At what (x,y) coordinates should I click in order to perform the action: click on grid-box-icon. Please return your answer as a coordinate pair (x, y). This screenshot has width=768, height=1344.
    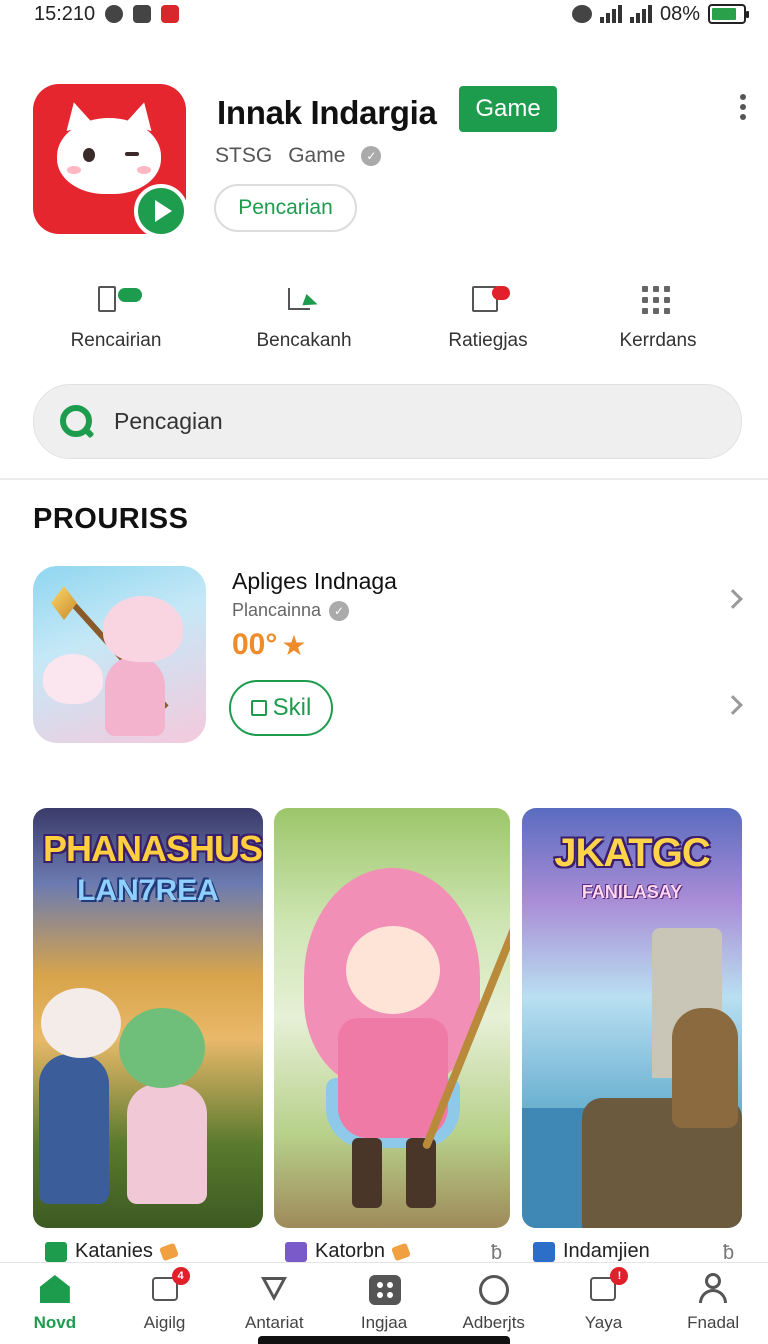
    Looking at the image, I should click on (384, 1289).